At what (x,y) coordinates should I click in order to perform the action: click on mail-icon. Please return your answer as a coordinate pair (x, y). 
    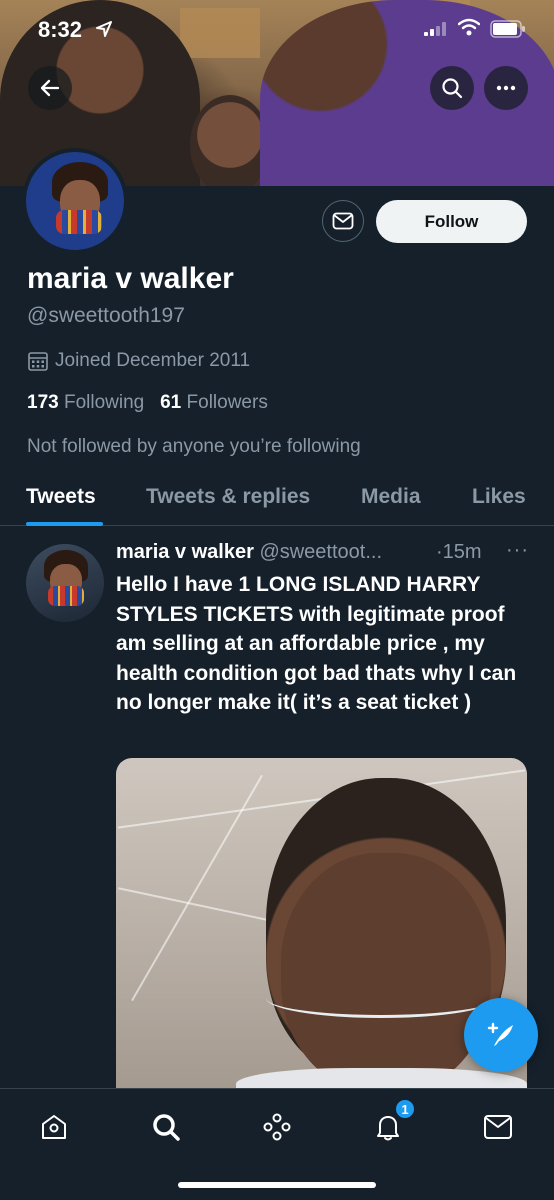
    Looking at the image, I should click on (343, 221).